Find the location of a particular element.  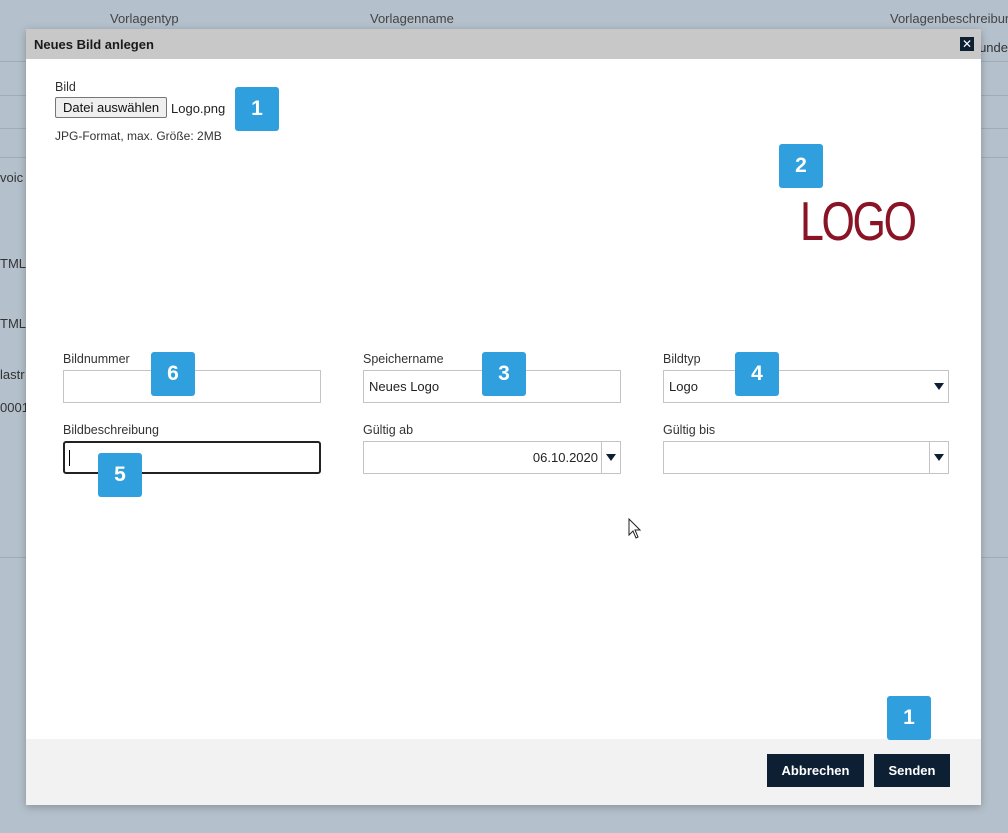

callout-badge: 2 is located at coordinates (801, 166).